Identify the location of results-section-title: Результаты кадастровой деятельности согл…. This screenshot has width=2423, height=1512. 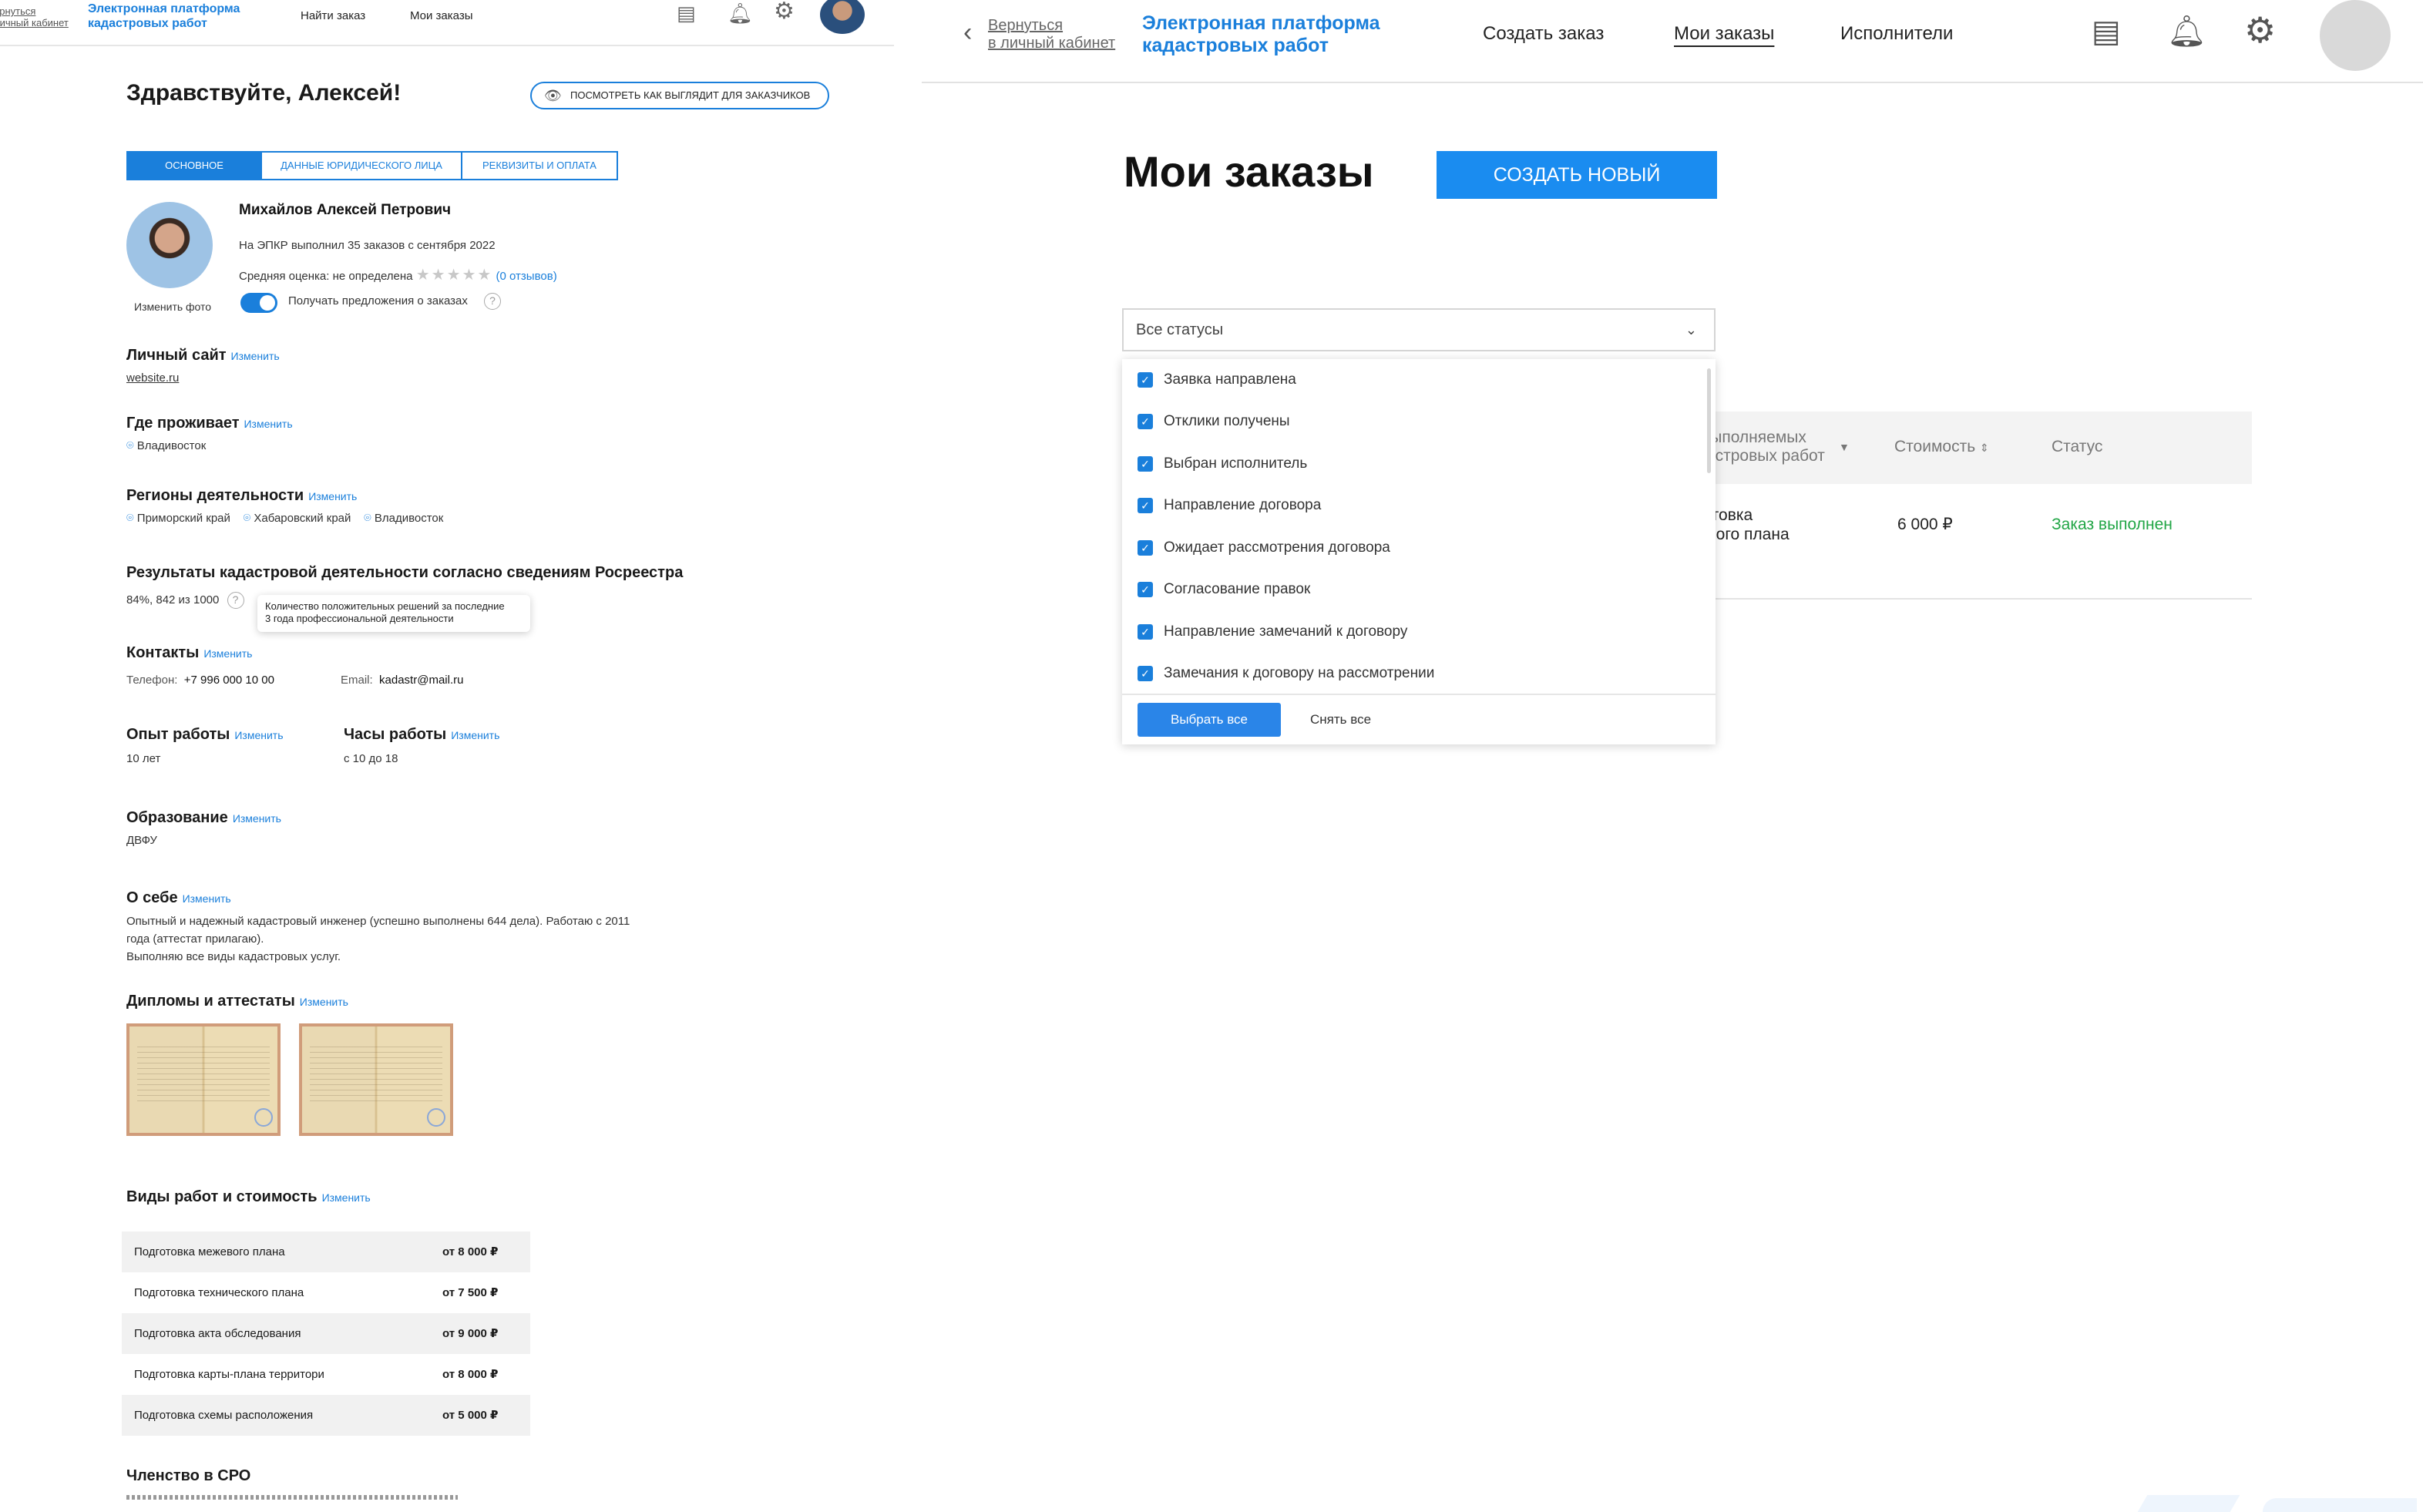
(405, 573).